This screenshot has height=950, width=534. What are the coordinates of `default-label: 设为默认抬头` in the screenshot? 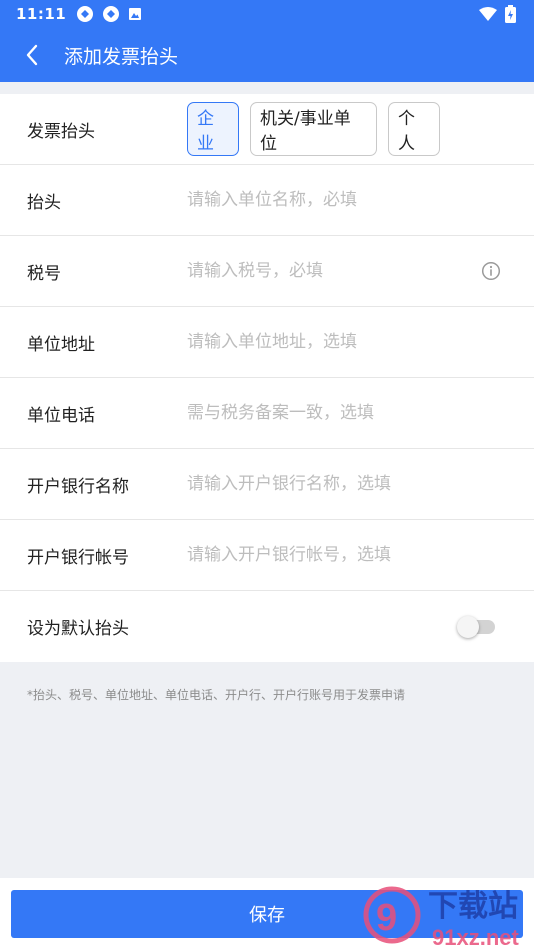 It's located at (78, 629).